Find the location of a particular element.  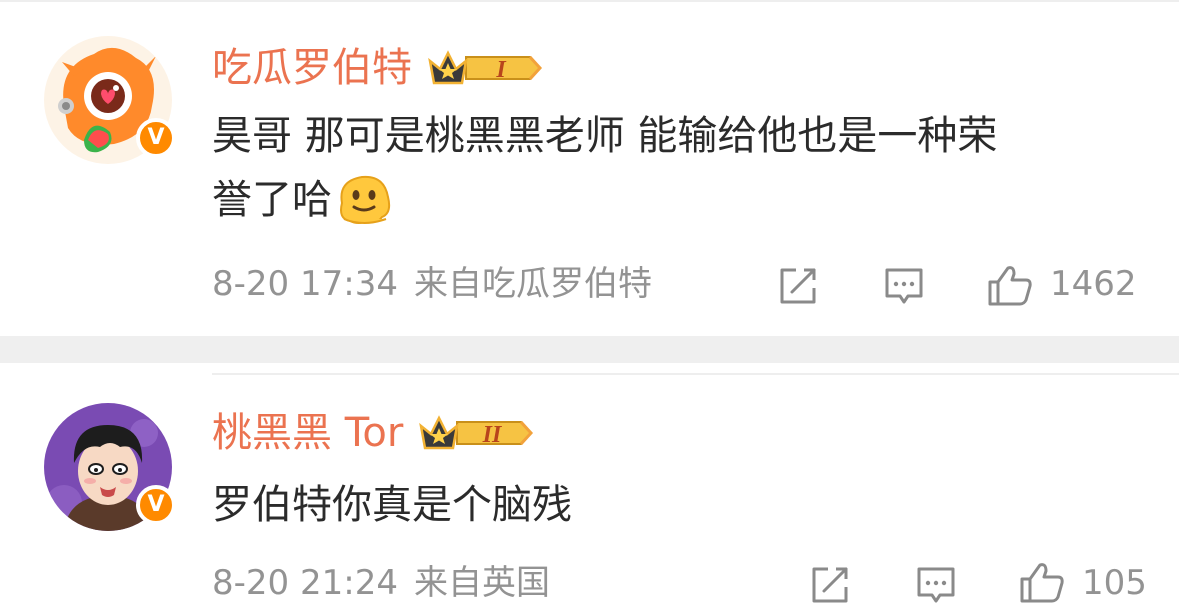

username-row: 桃黑黑 Tor II is located at coordinates (373, 433).